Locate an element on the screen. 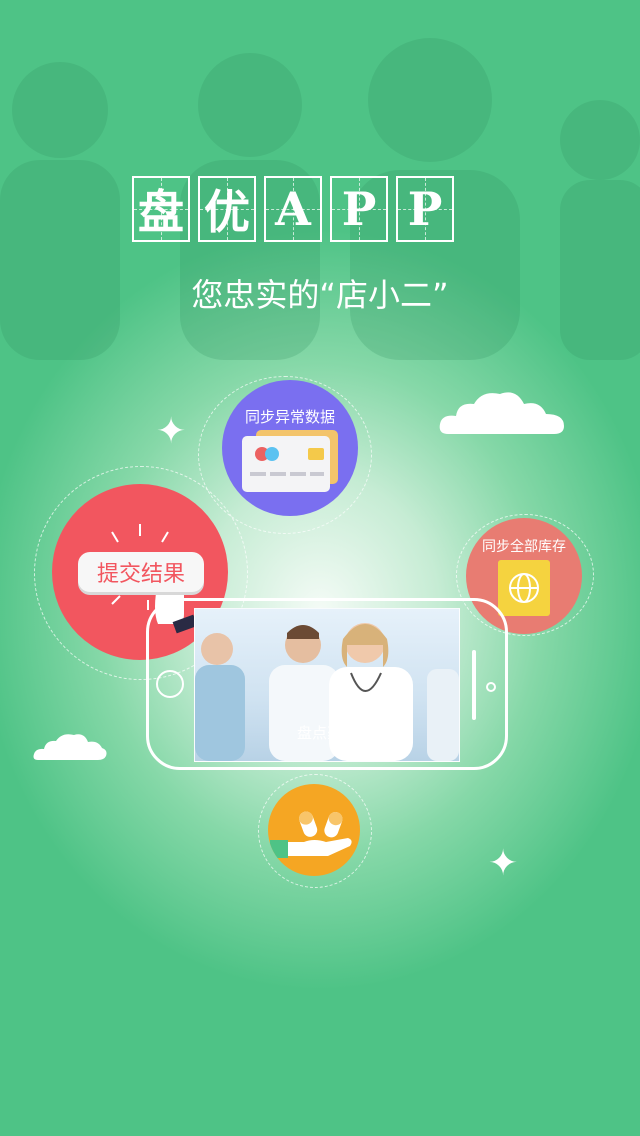 Image resolution: width=640 pixels, height=1136 pixels. medicine-hand-bubble is located at coordinates (314, 830).